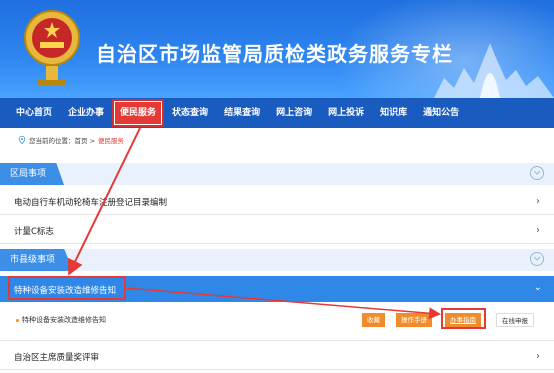  What do you see at coordinates (190, 113) in the screenshot?
I see `nav-item-status-query: 状态查询` at bounding box center [190, 113].